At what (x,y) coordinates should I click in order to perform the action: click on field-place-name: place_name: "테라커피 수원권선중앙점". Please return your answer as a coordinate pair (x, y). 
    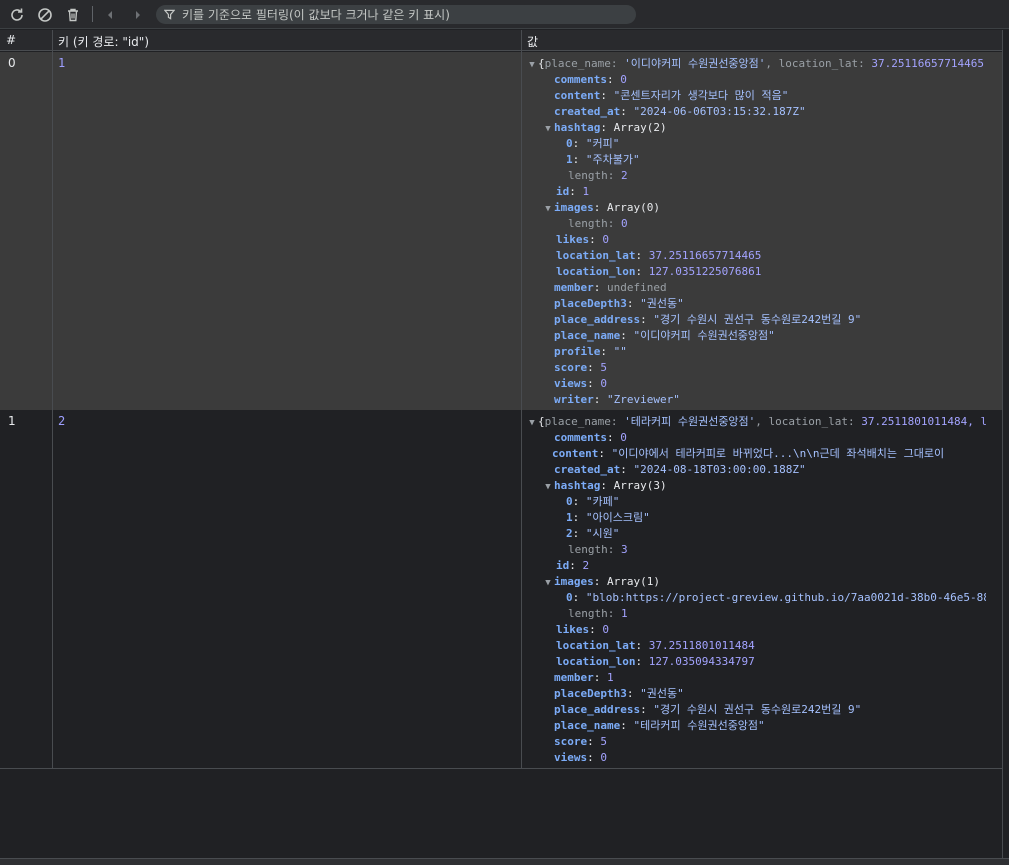
    Looking at the image, I should click on (659, 725).